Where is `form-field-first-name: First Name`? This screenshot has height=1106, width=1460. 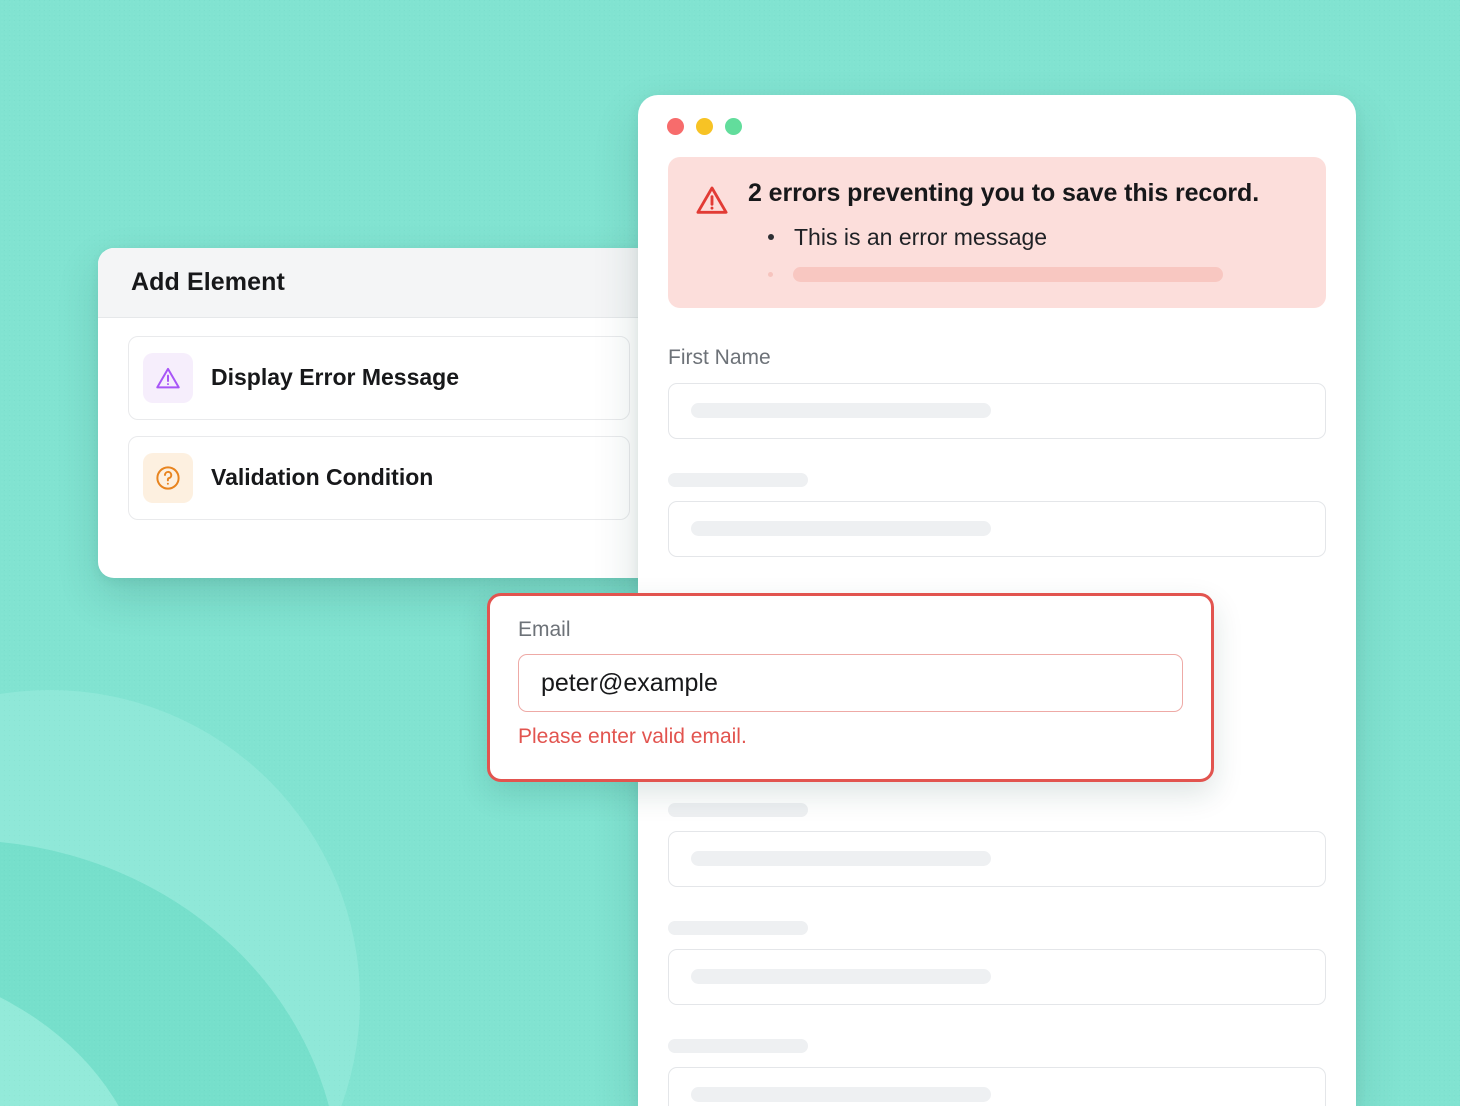
form-field-first-name: First Name is located at coordinates (997, 392).